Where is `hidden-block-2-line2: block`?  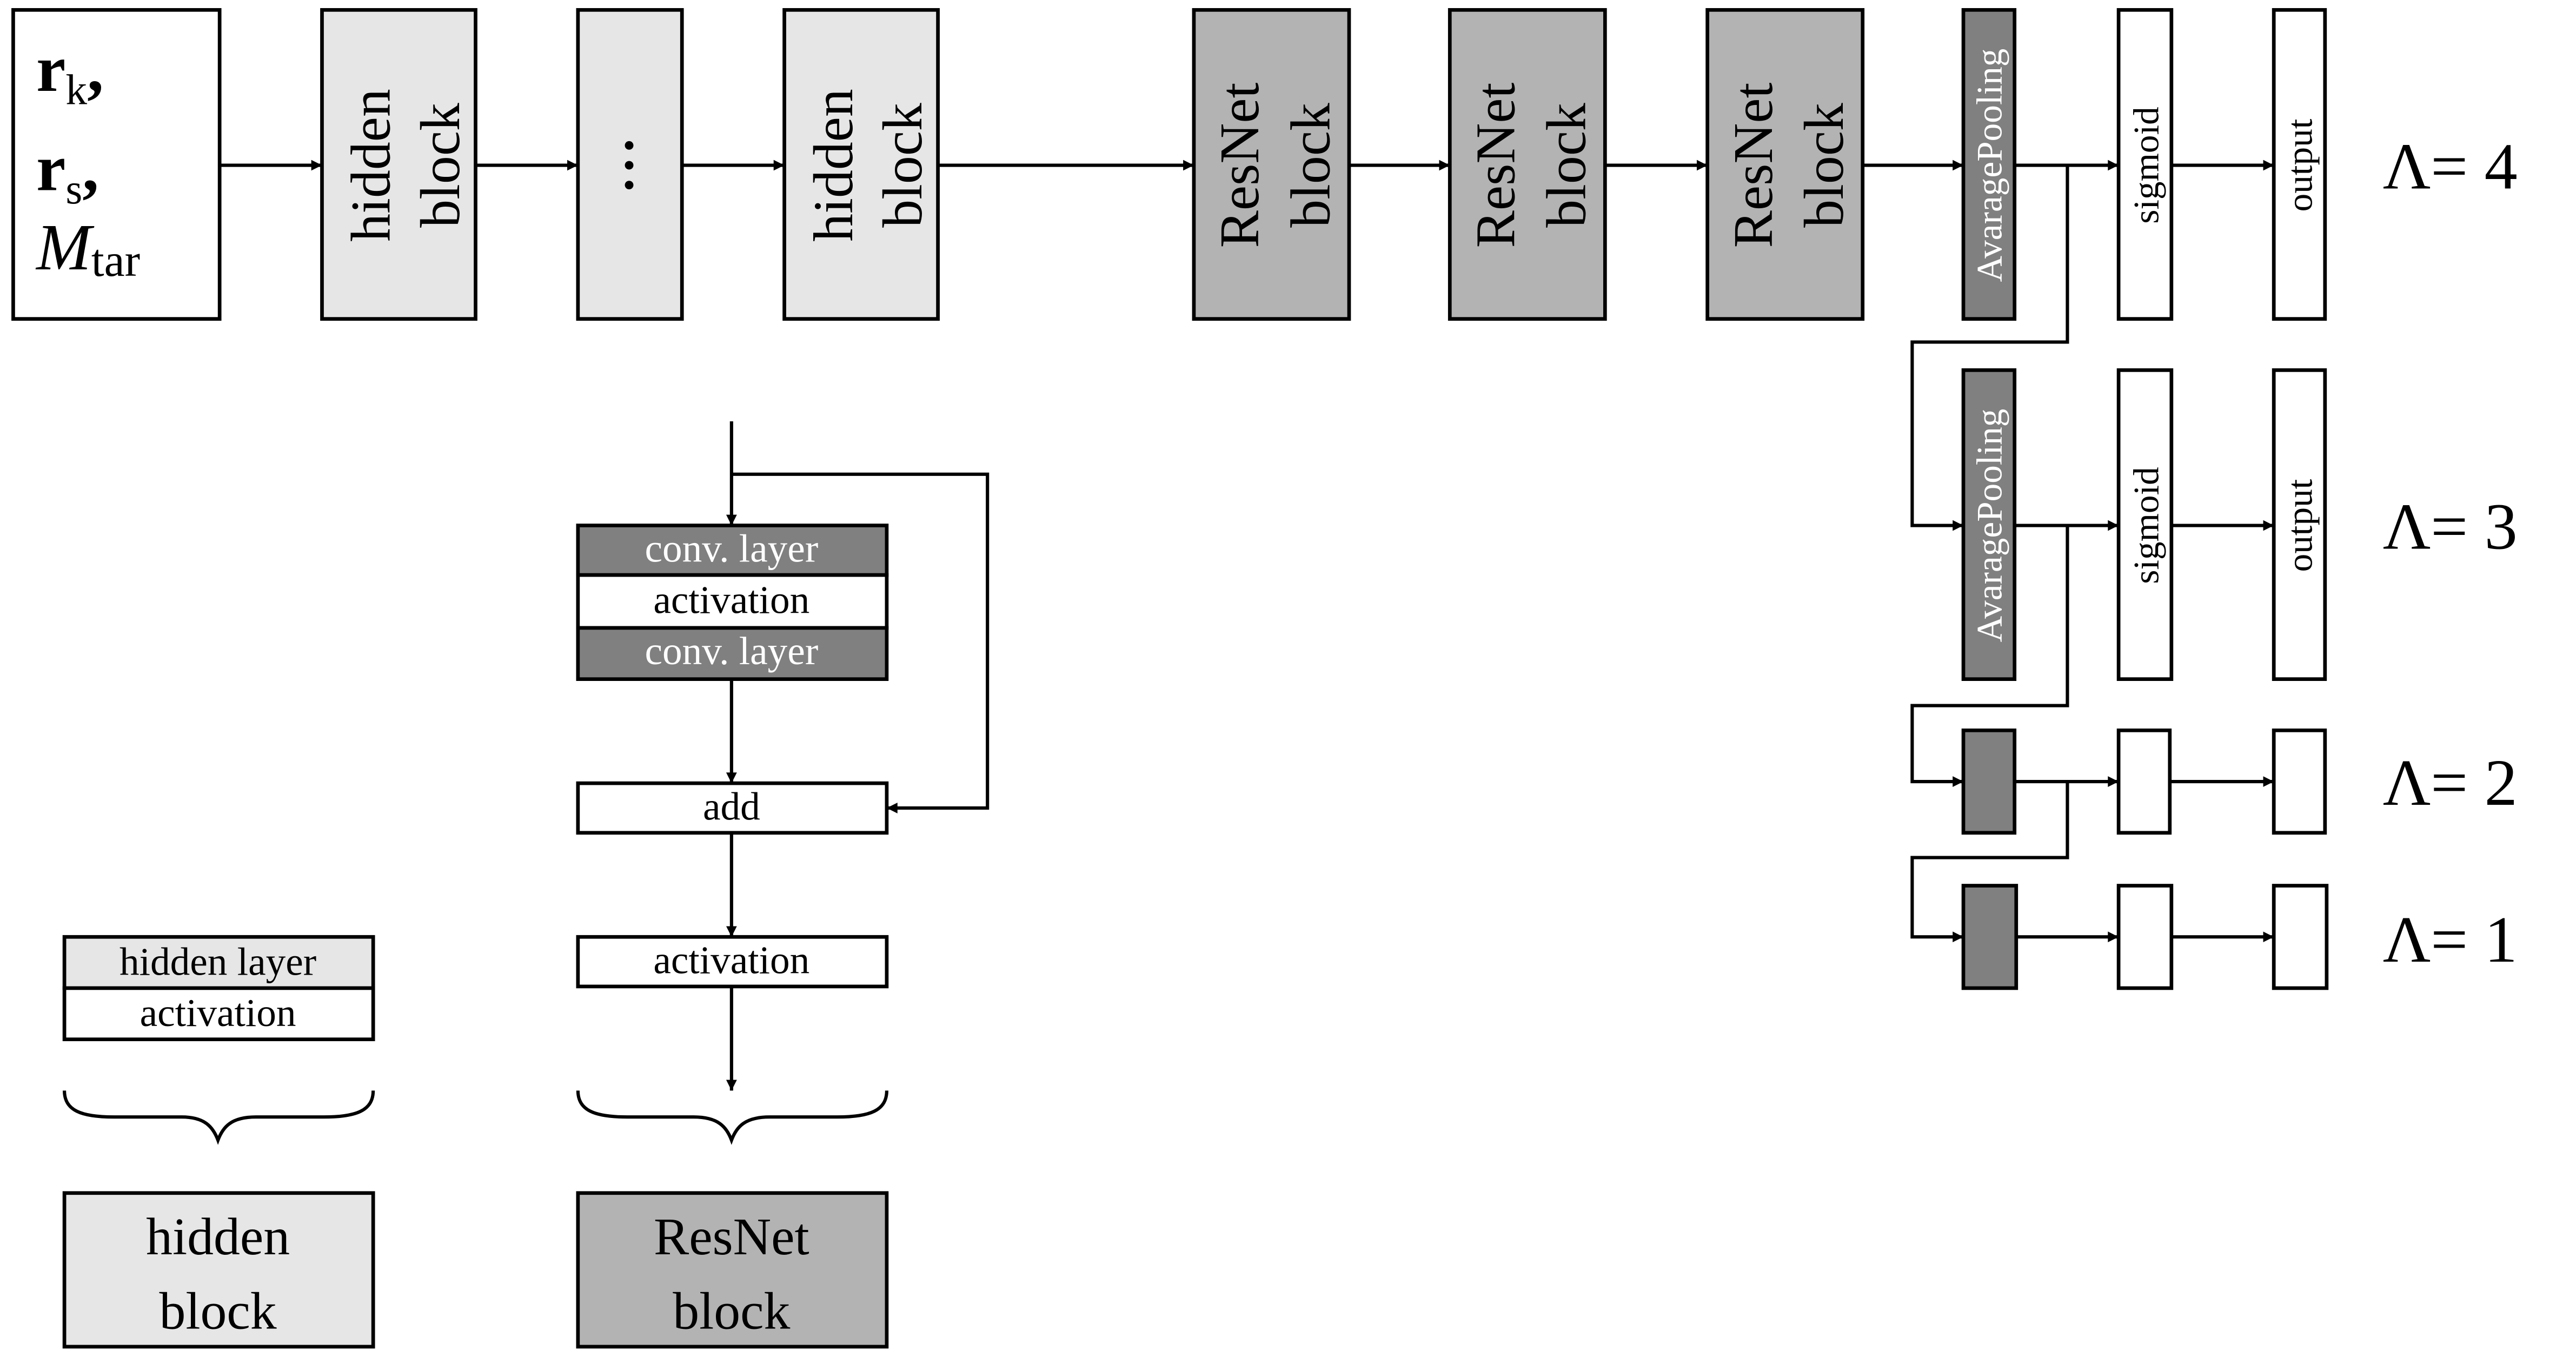 hidden-block-2-line2: block is located at coordinates (903, 165).